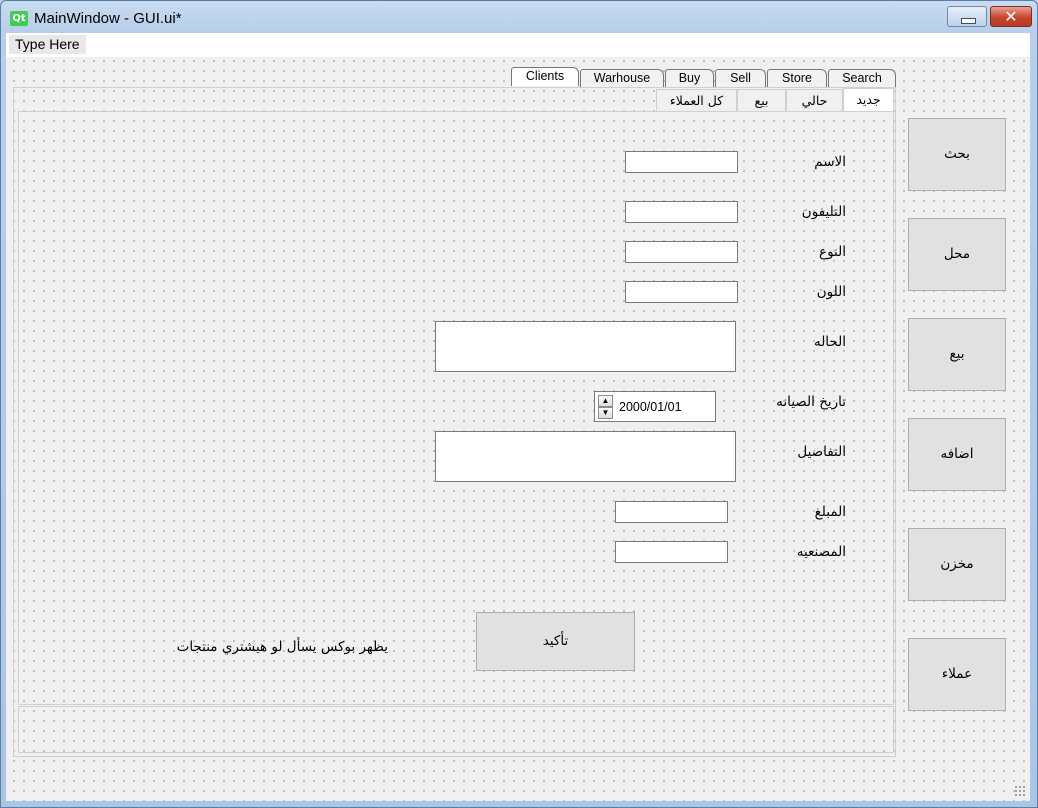 The image size is (1038, 808). Describe the element at coordinates (829, 342) in the screenshot. I see `condition-label: الحاله` at that location.